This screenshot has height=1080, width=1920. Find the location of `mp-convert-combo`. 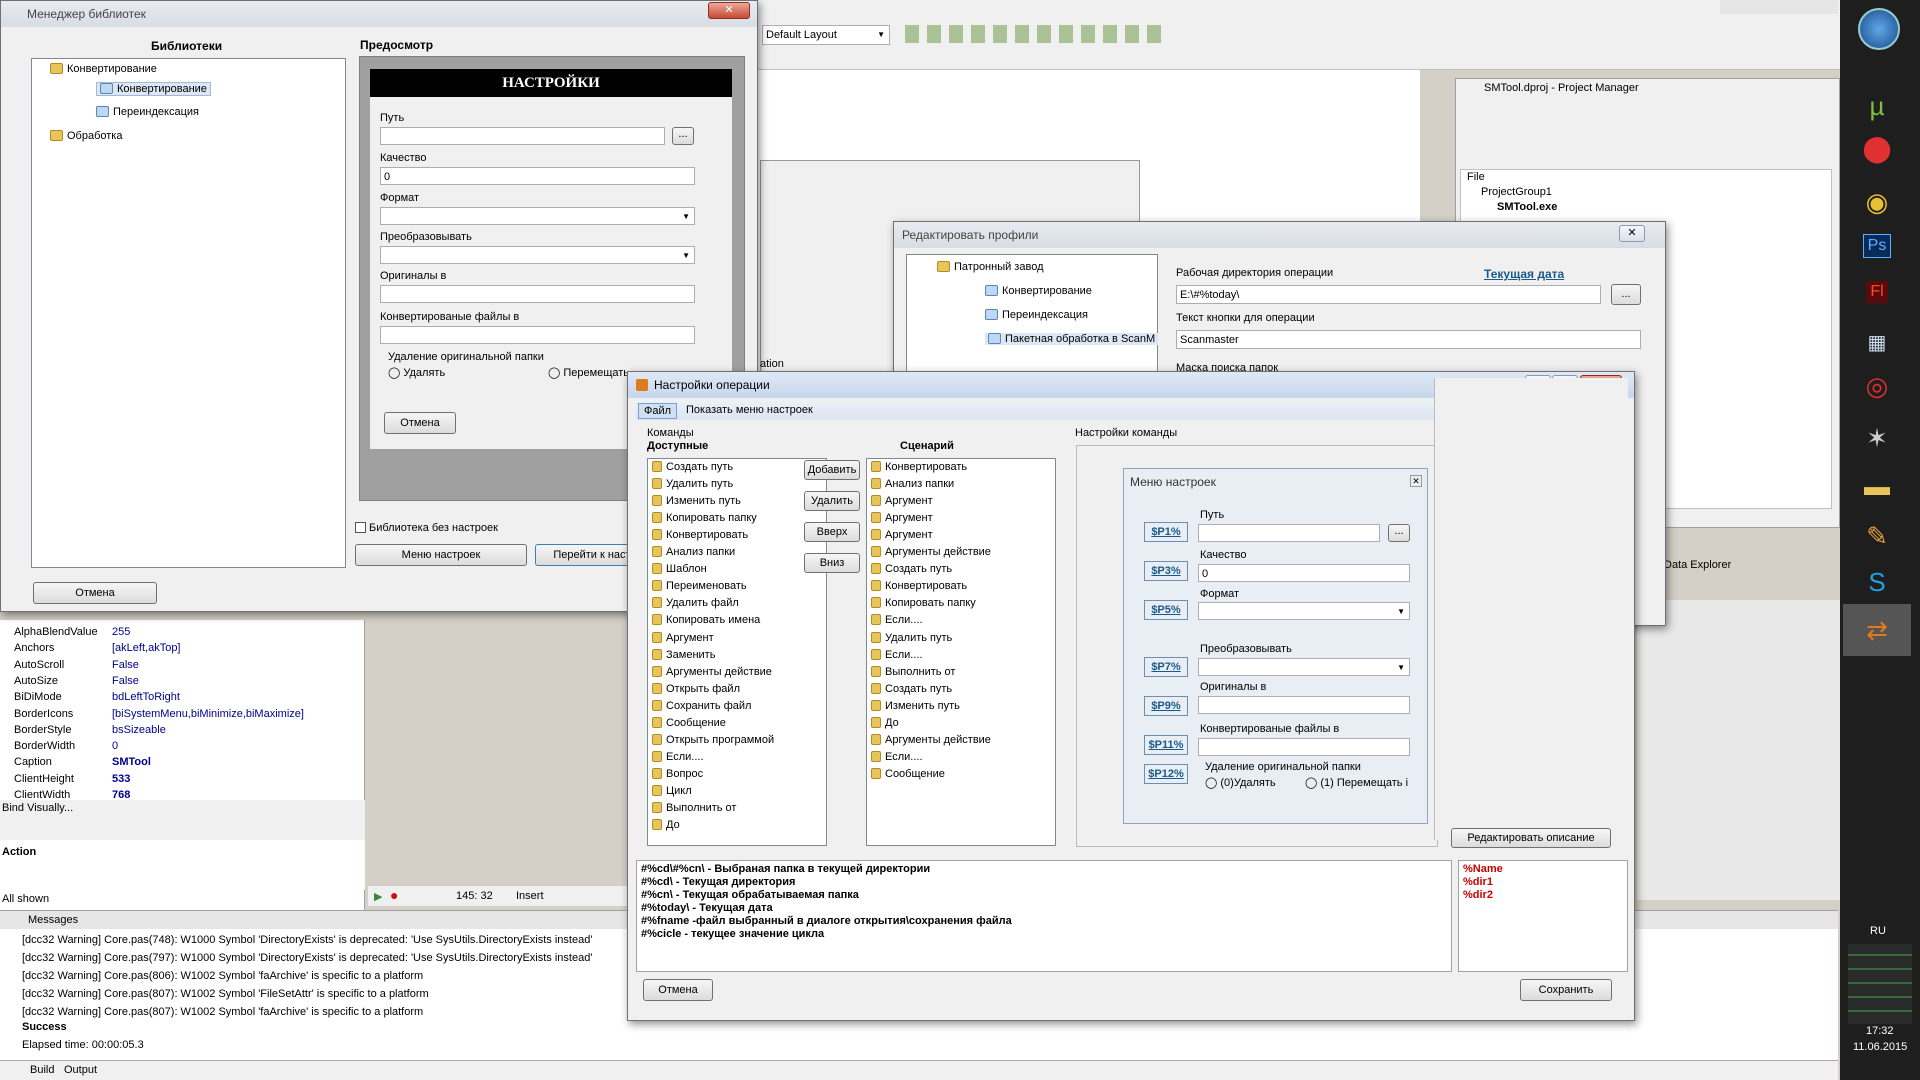

mp-convert-combo is located at coordinates (1304, 667).